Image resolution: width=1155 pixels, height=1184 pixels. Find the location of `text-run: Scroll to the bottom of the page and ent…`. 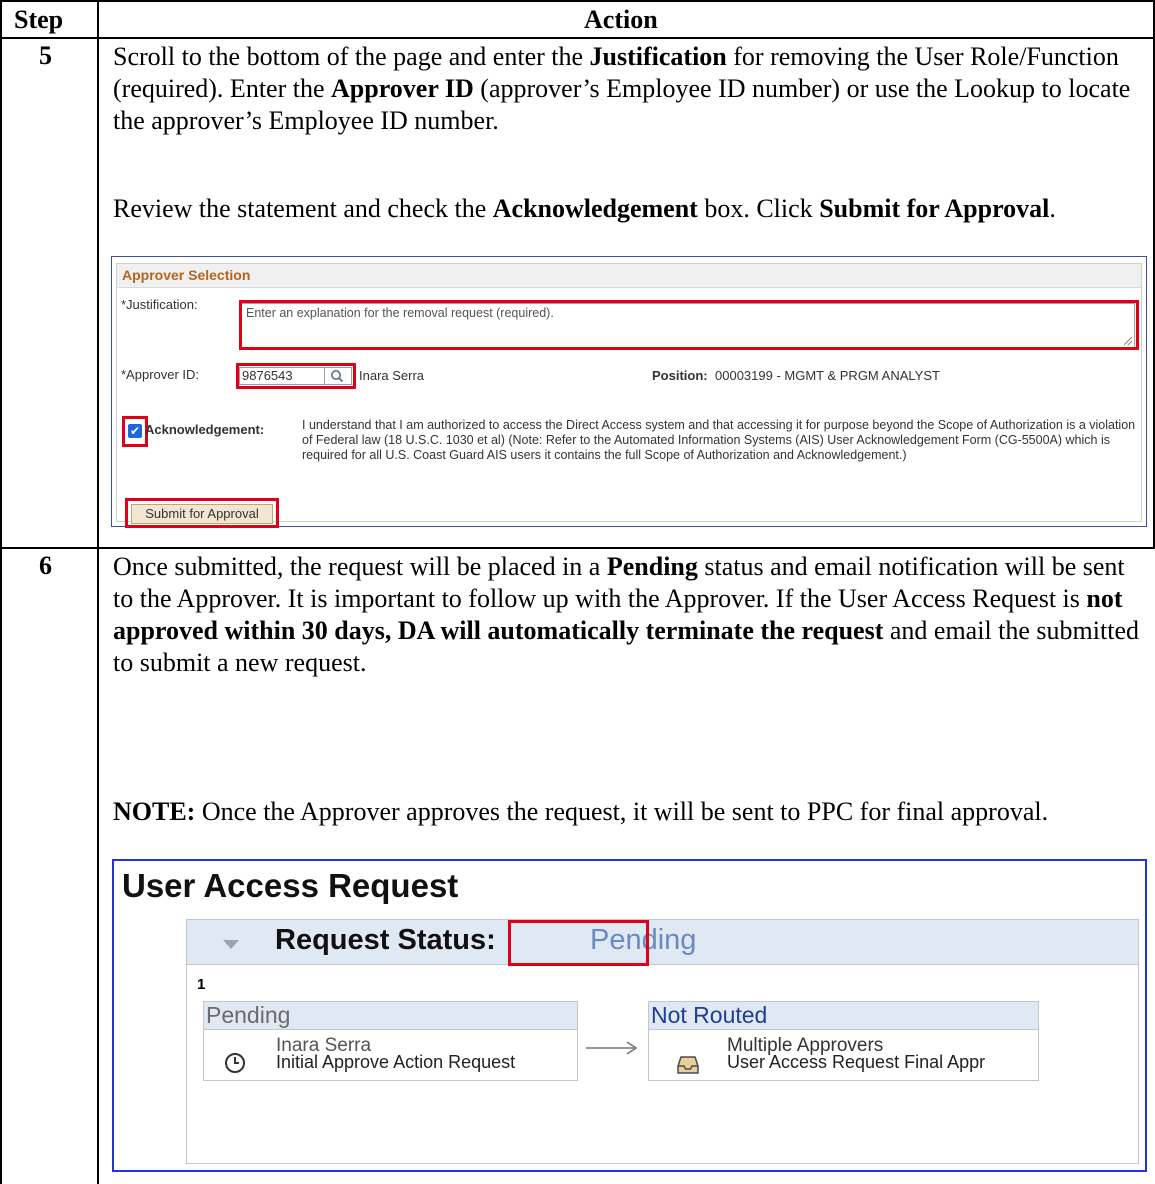

text-run: Scroll to the bottom of the page and ent… is located at coordinates (351, 56).